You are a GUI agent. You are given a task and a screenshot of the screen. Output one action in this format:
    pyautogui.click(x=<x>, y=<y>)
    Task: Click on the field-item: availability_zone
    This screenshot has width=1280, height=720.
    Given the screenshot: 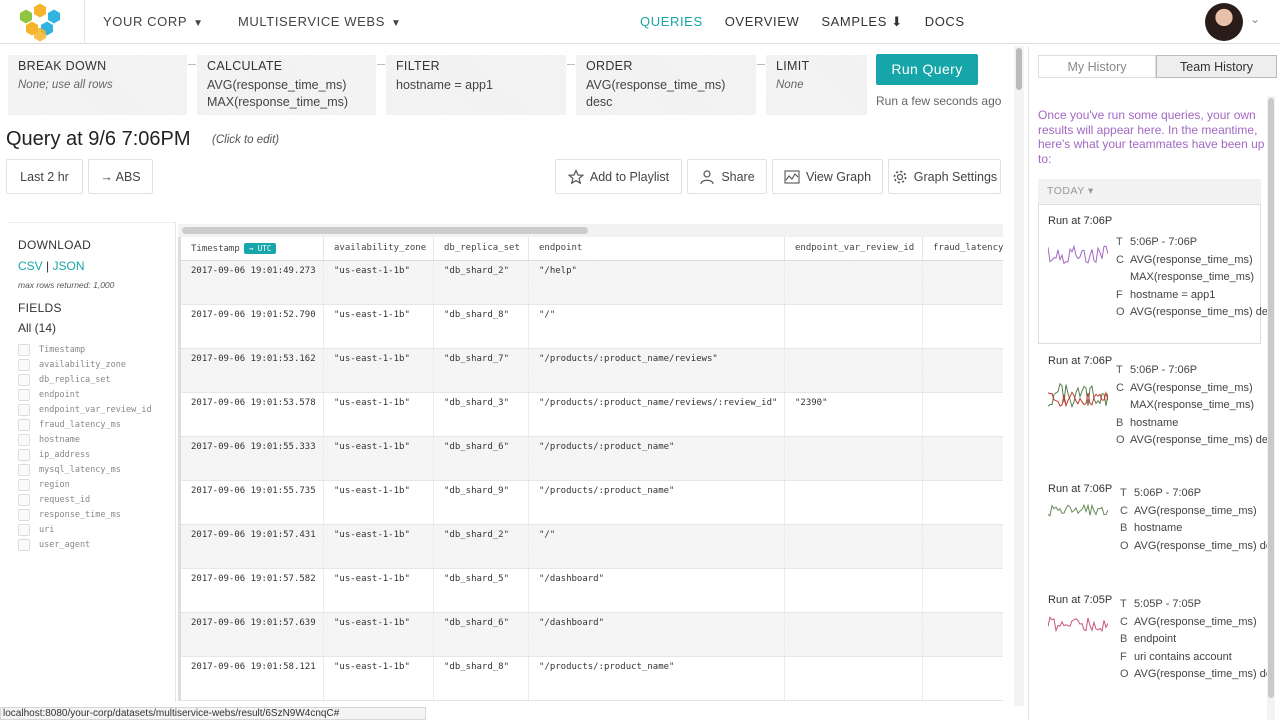 What is the action you would take?
    pyautogui.click(x=85, y=364)
    